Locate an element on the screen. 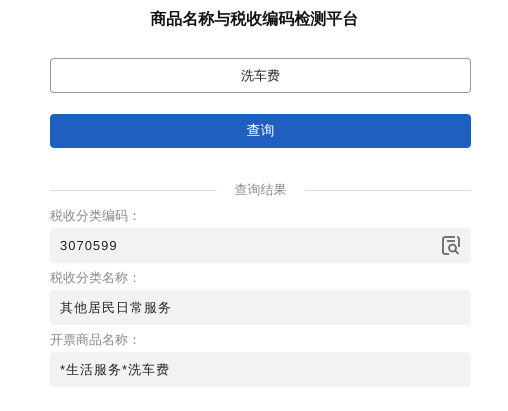 This screenshot has width=508, height=411. field-label: 开票商品名称： is located at coordinates (96, 340).